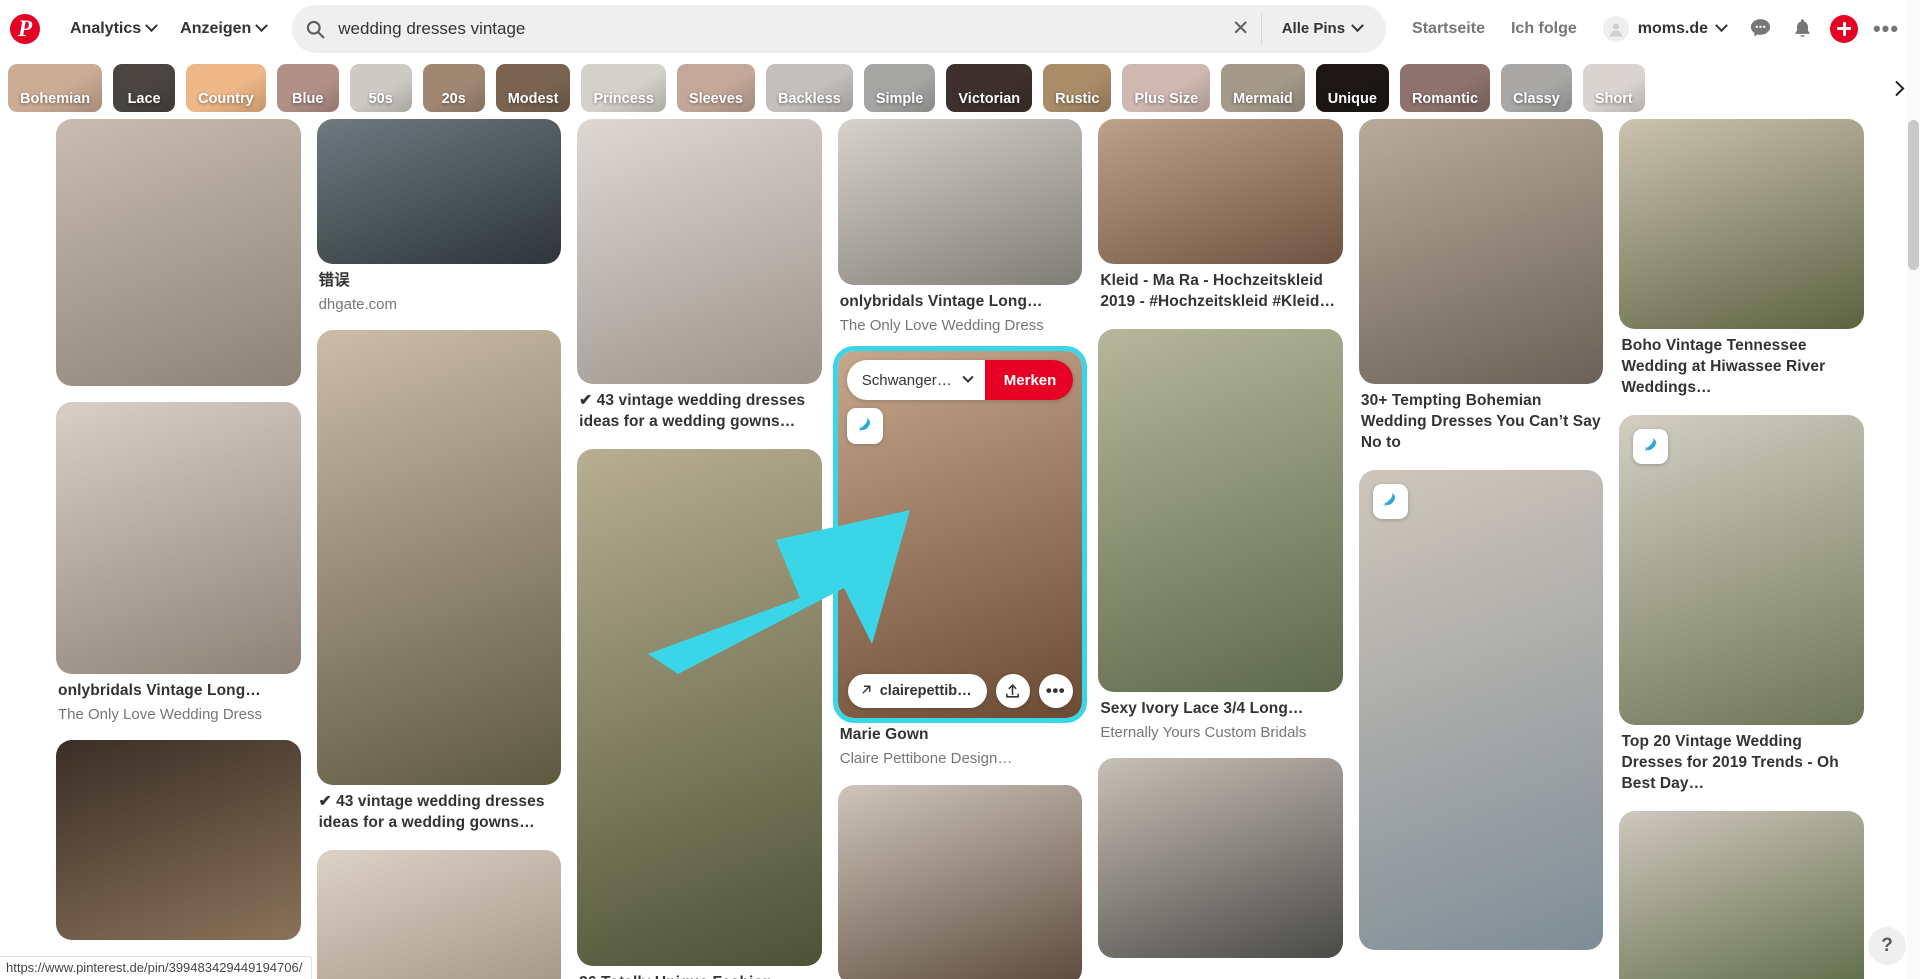  I want to click on filter-chip-label: Modest, so click(533, 99).